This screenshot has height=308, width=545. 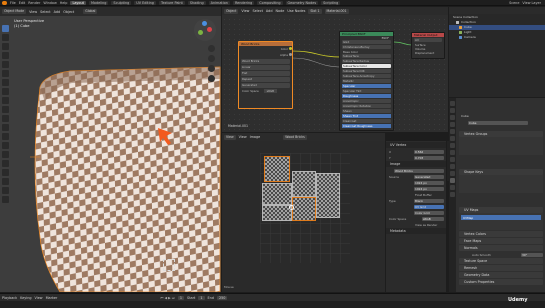 I want to click on menu-file: File, so click(x=13, y=3).